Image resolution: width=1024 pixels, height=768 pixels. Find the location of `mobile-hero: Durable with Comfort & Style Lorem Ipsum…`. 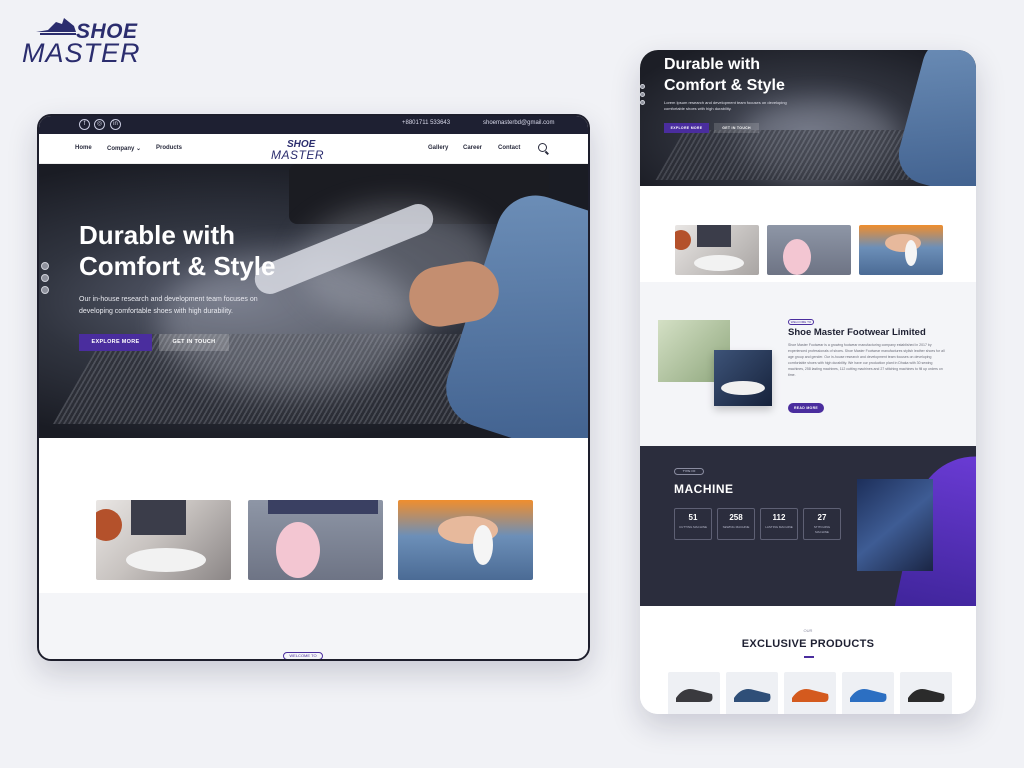

mobile-hero: Durable with Comfort & Style Lorem Ipsum… is located at coordinates (808, 118).